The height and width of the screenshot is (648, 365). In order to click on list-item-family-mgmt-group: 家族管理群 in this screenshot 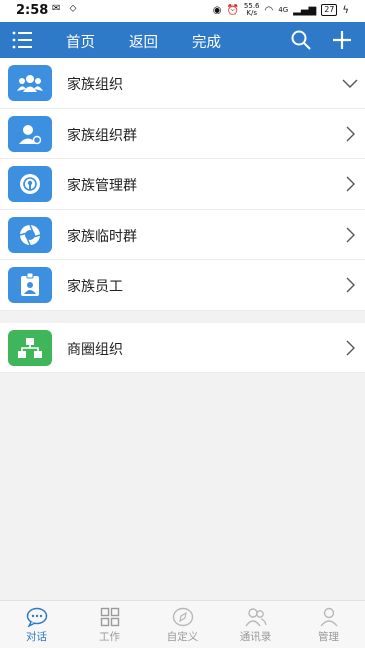, I will do `click(182, 184)`.